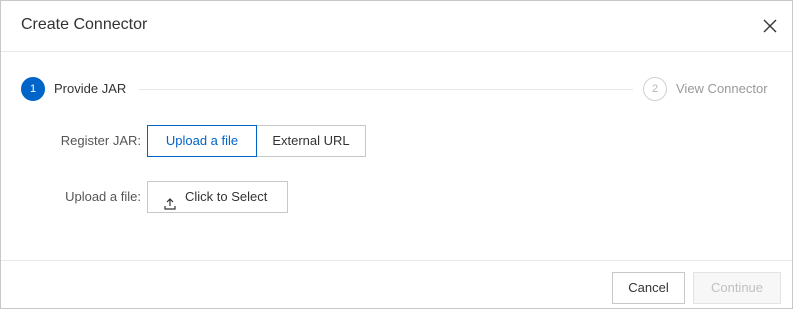  What do you see at coordinates (737, 288) in the screenshot?
I see `continue-button: Continue` at bounding box center [737, 288].